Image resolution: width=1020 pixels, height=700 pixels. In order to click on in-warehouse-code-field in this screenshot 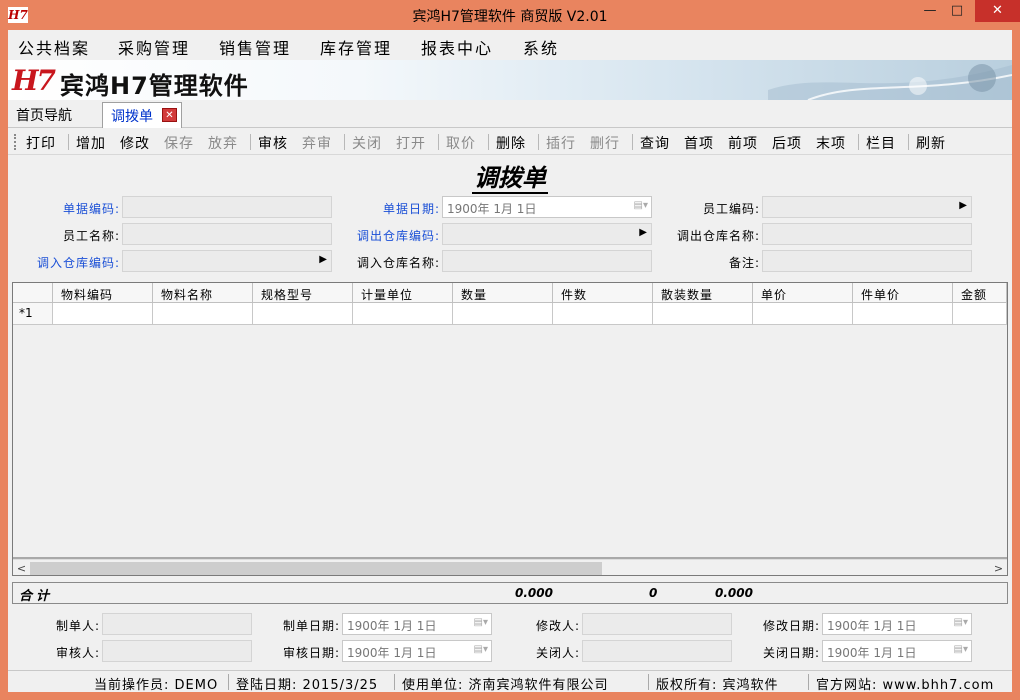, I will do `click(227, 261)`.